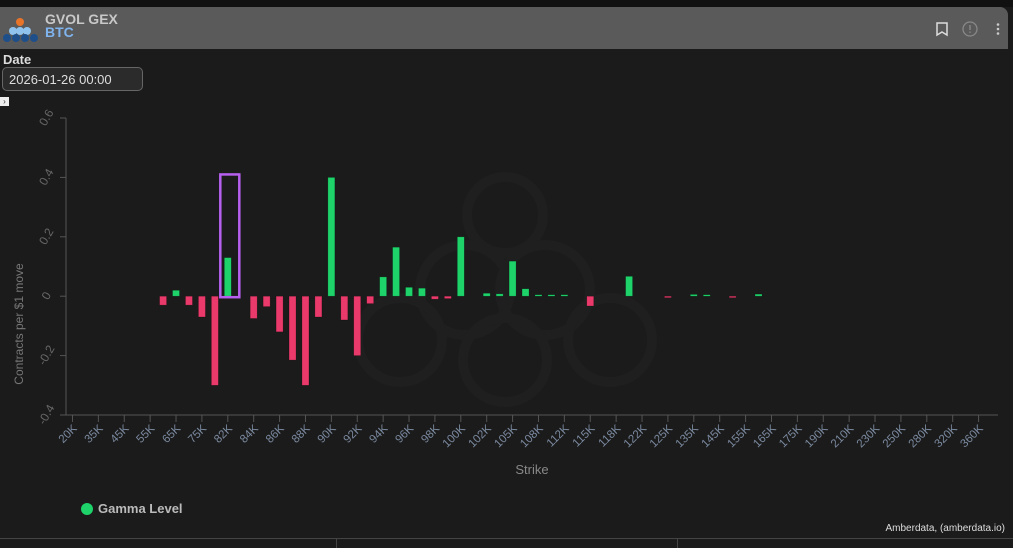 The height and width of the screenshot is (548, 1013). I want to click on x-tick-label: 100K, so click(455, 437).